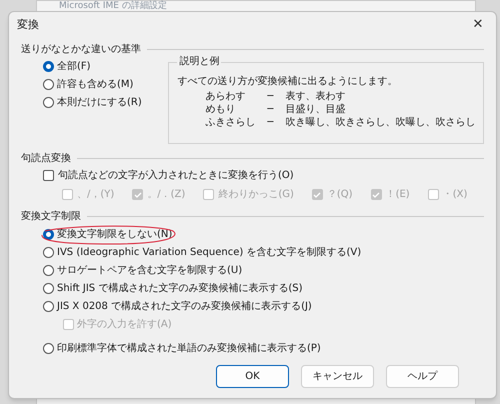  What do you see at coordinates (398, 194) in the screenshot?
I see `checkbox-label: ！(E)` at bounding box center [398, 194].